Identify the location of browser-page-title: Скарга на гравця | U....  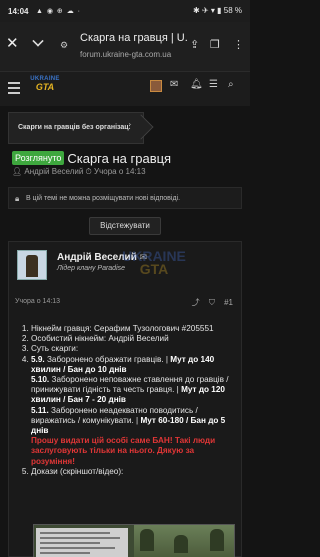
(134, 38).